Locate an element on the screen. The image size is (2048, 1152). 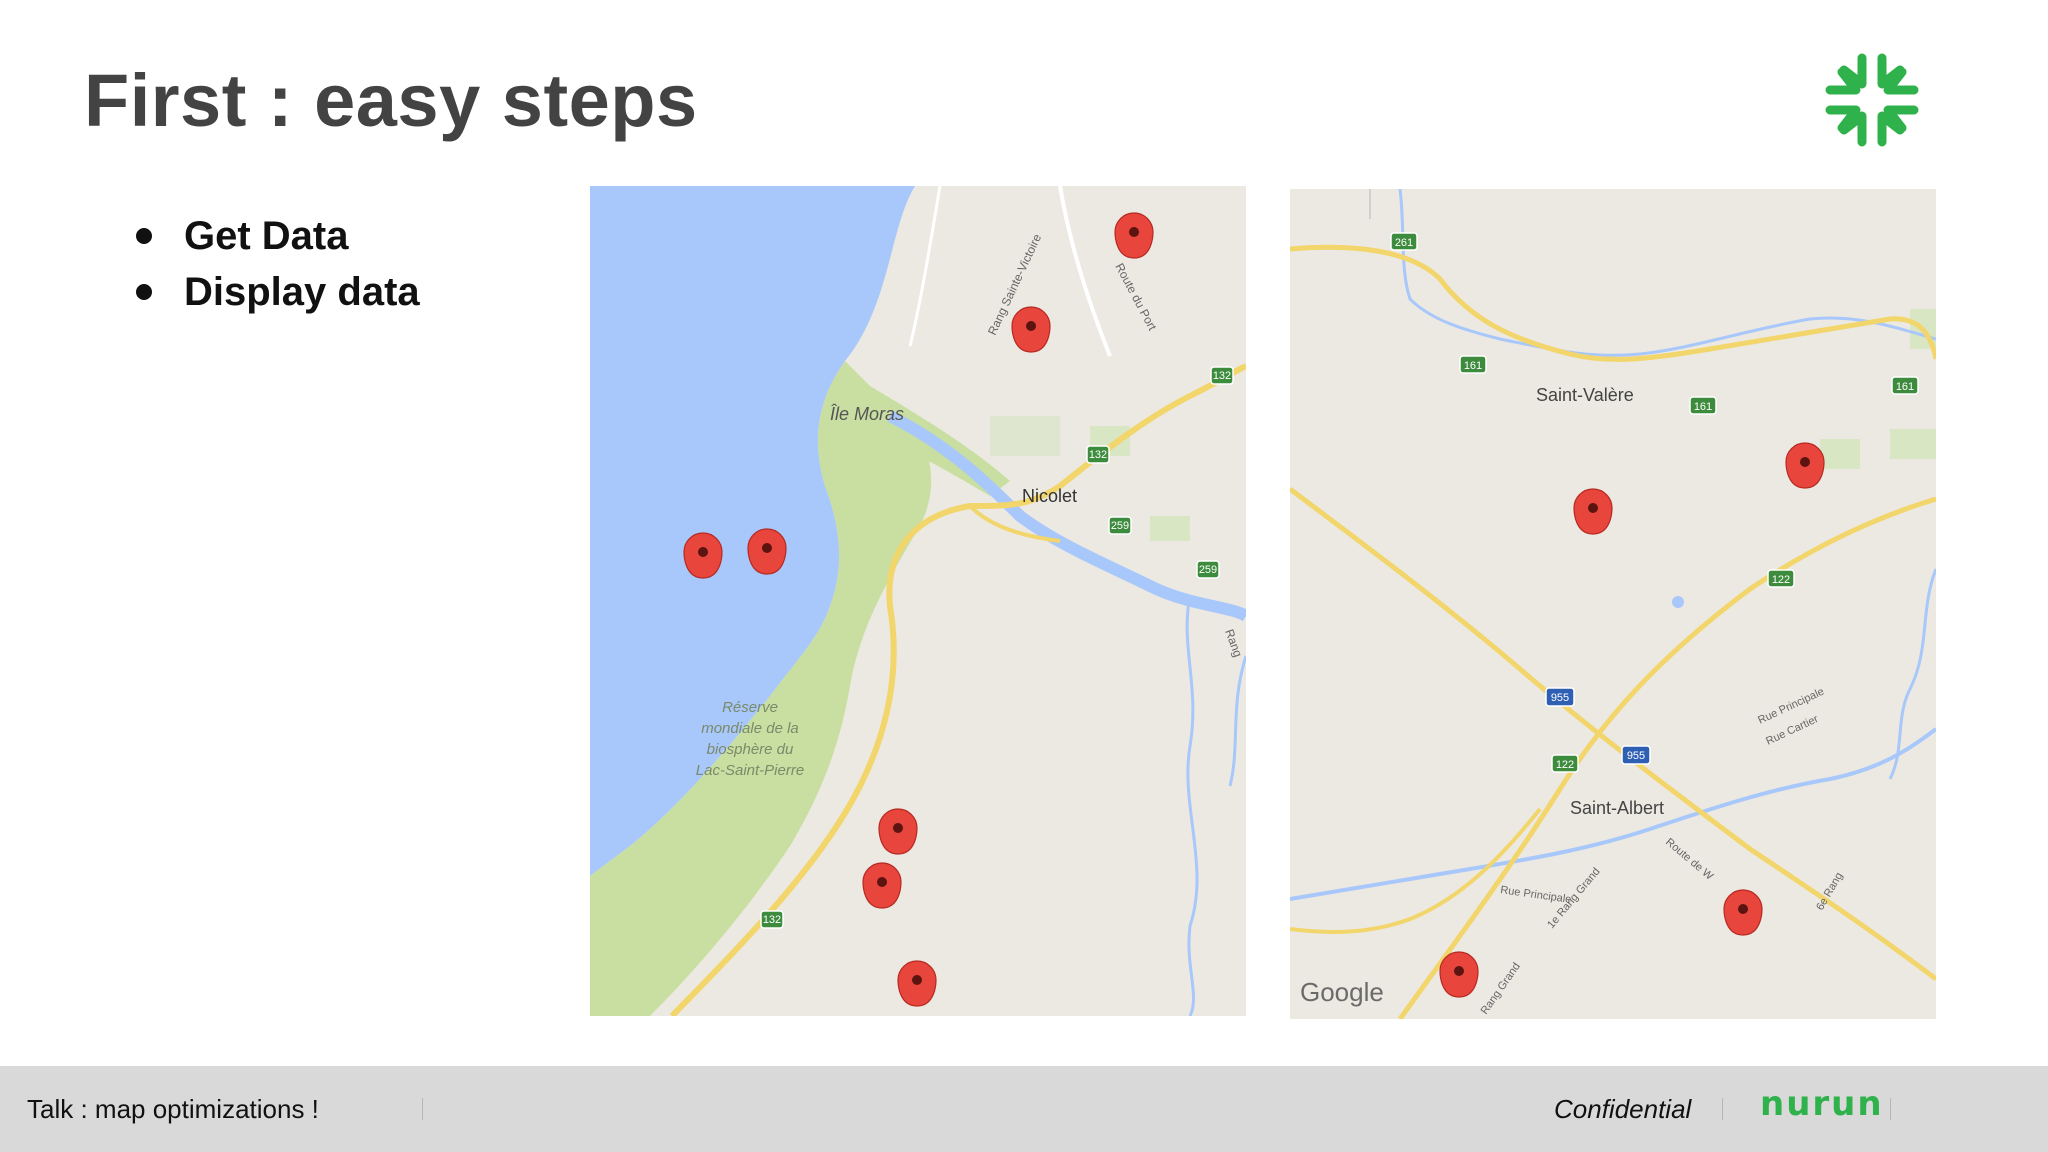
bullet-item: Get Data is located at coordinates (278, 236).